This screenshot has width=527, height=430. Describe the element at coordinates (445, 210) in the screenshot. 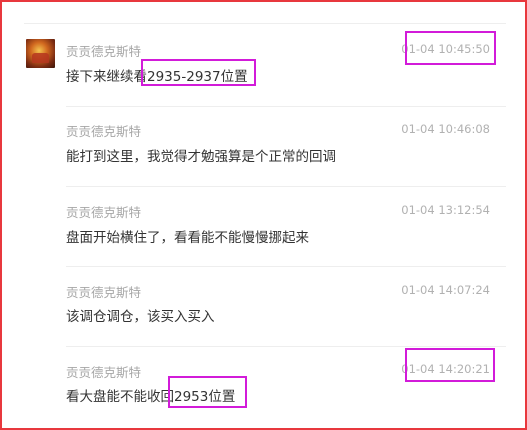

I see `message-time: 01-04 13:12:54` at that location.